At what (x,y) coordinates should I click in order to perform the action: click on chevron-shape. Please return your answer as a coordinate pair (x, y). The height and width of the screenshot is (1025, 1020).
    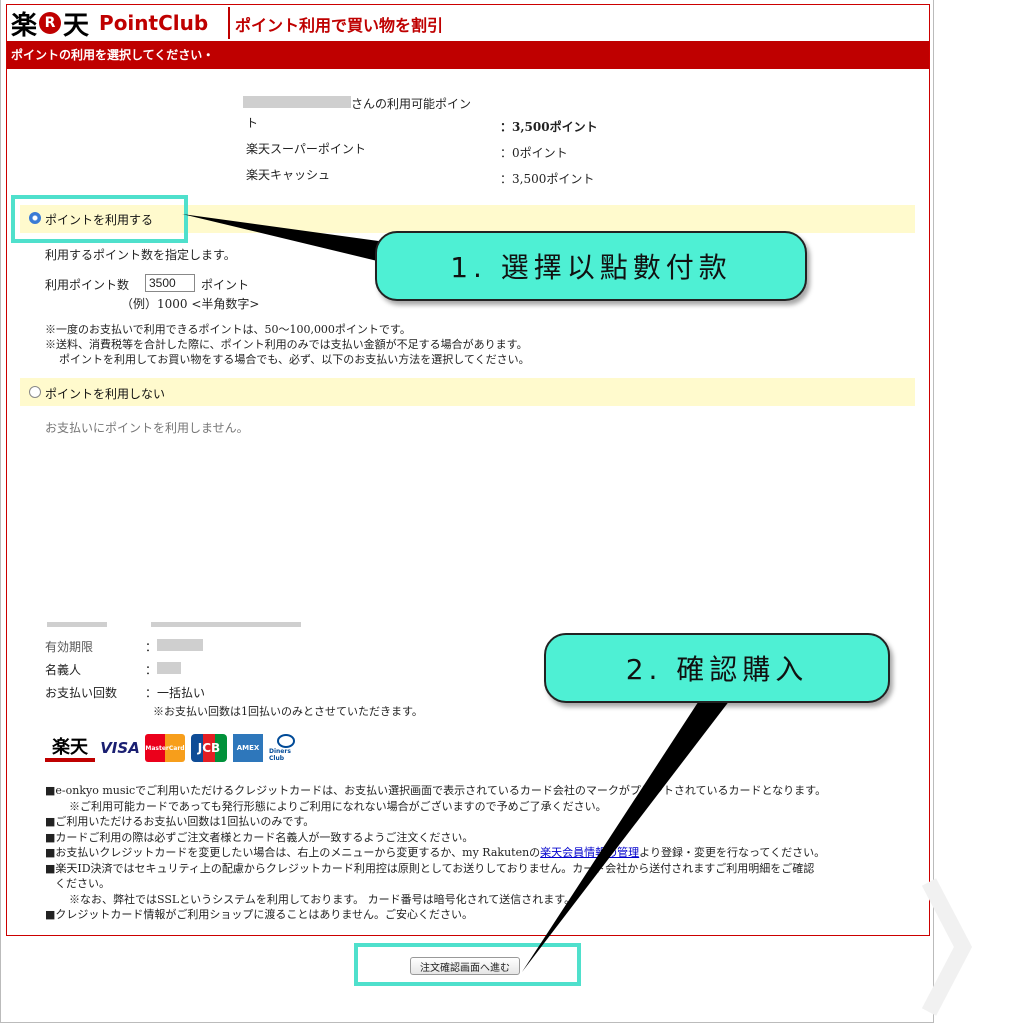
    Looking at the image, I should click on (947, 947).